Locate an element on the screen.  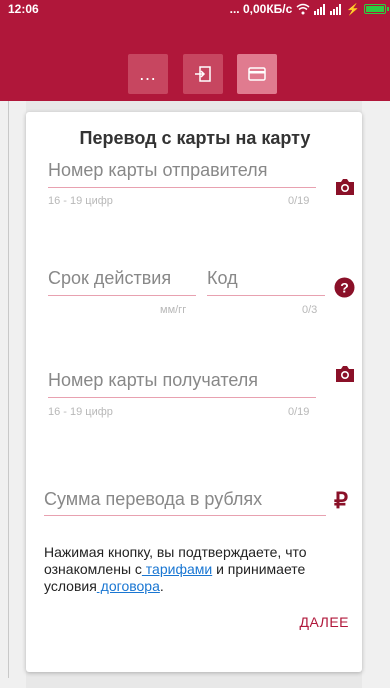
expiry-hint: мм/гг is located at coordinates (173, 310).